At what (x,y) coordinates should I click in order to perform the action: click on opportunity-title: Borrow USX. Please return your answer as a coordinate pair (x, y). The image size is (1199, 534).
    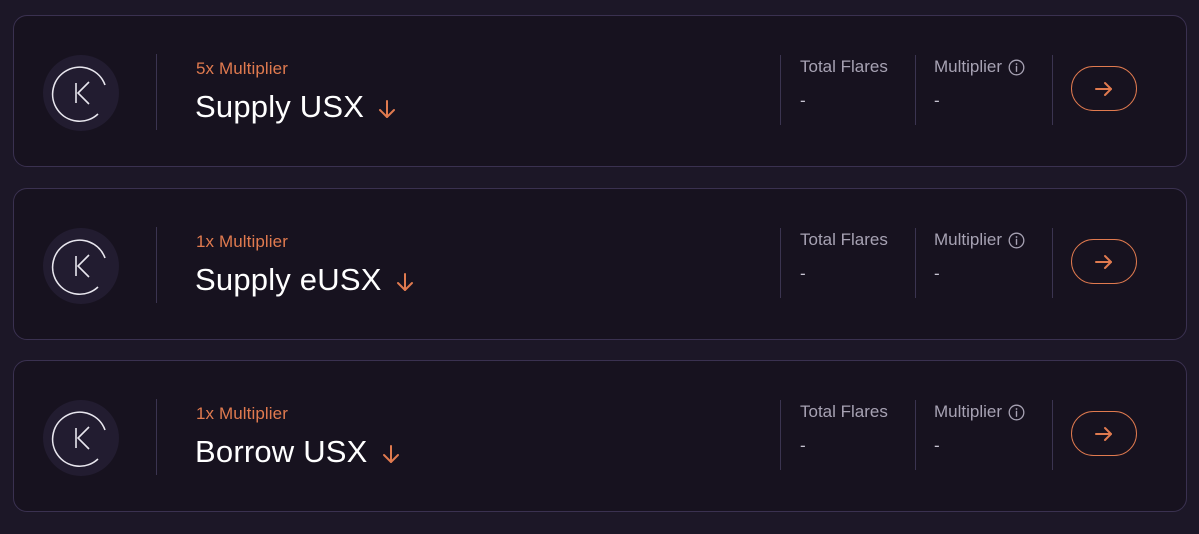
    Looking at the image, I should click on (281, 451).